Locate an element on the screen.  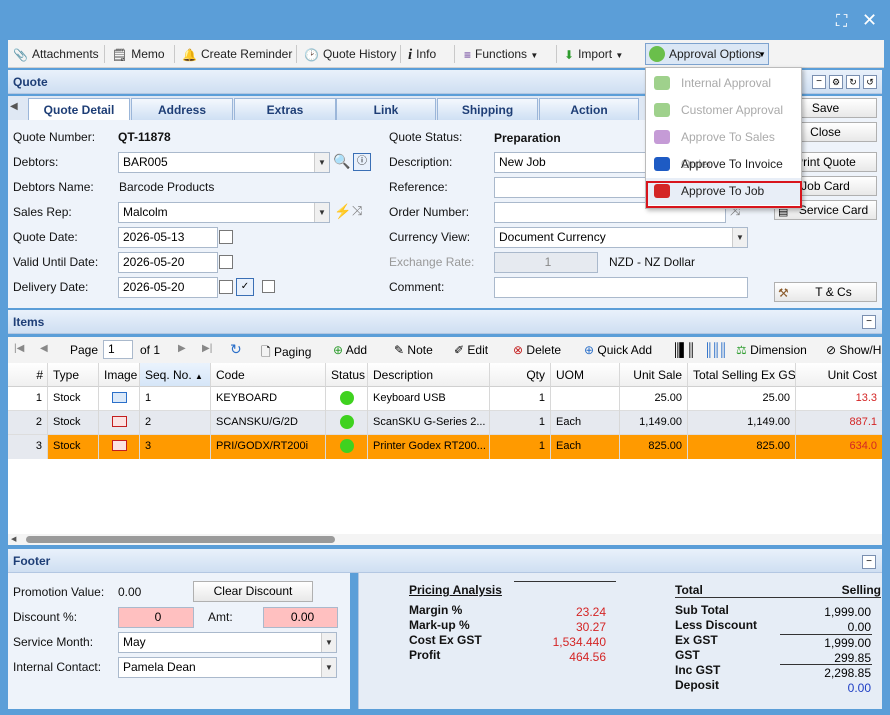
reference-field is located at coordinates (570, 187).